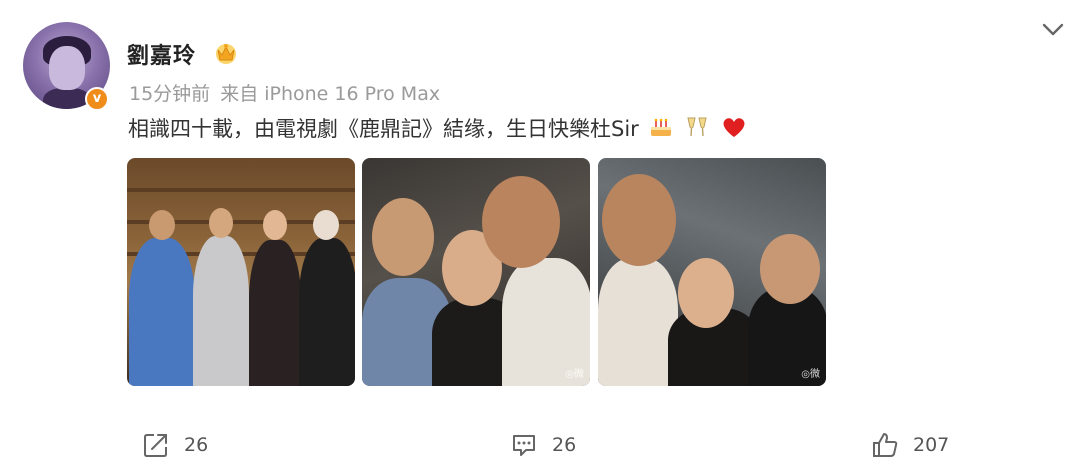 The height and width of the screenshot is (466, 1080). Describe the element at coordinates (175, 445) in the screenshot. I see `share-button: 26` at that location.